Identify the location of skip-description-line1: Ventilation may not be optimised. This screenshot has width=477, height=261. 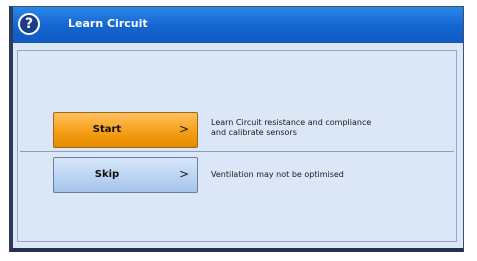
(277, 174).